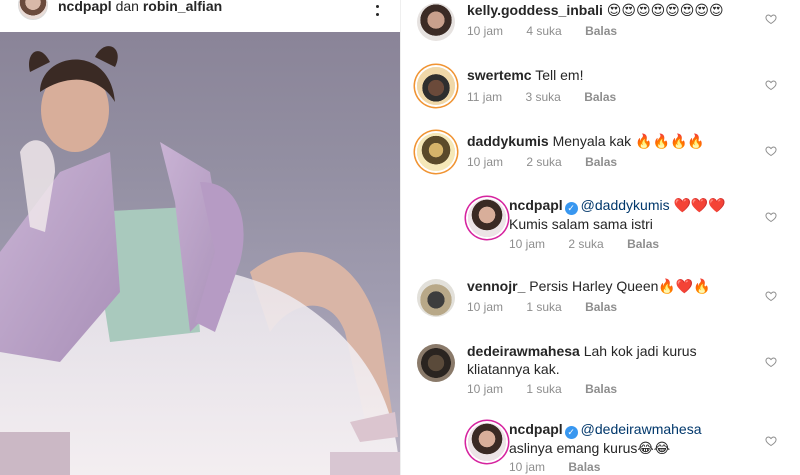  What do you see at coordinates (581, 224) in the screenshot?
I see `reply-text-line2: Kumis salam sama istri` at bounding box center [581, 224].